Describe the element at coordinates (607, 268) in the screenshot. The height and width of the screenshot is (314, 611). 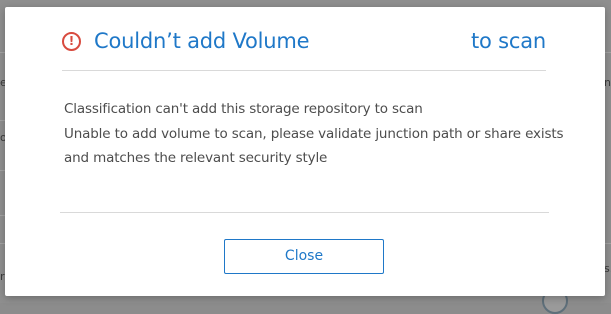
I see `bg-text-fragment: s.` at that location.